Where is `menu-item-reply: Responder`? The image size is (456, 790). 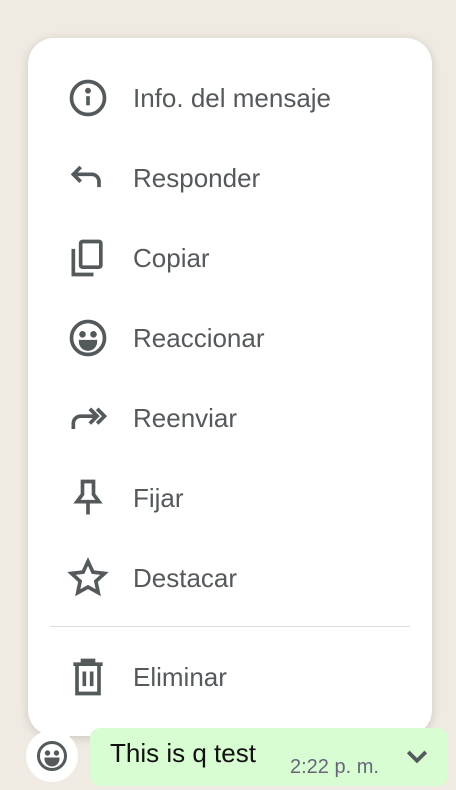
menu-item-reply: Responder is located at coordinates (230, 178).